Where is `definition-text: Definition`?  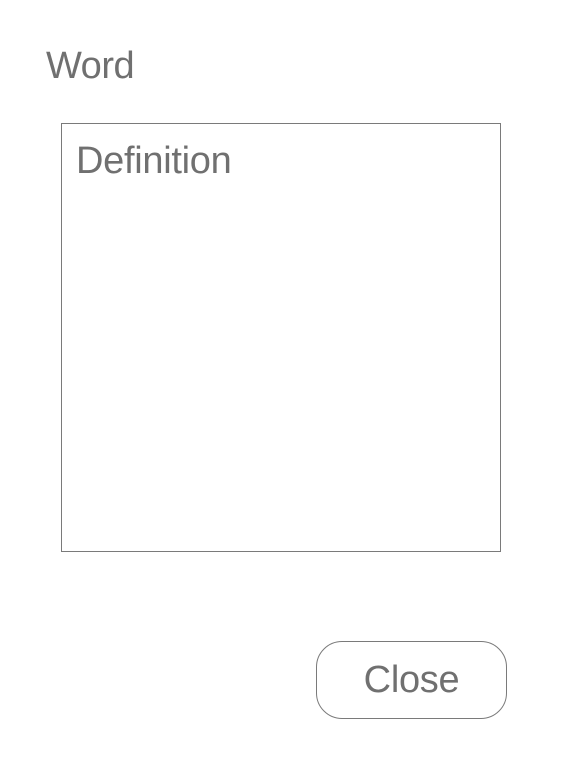
definition-text: Definition is located at coordinates (154, 161).